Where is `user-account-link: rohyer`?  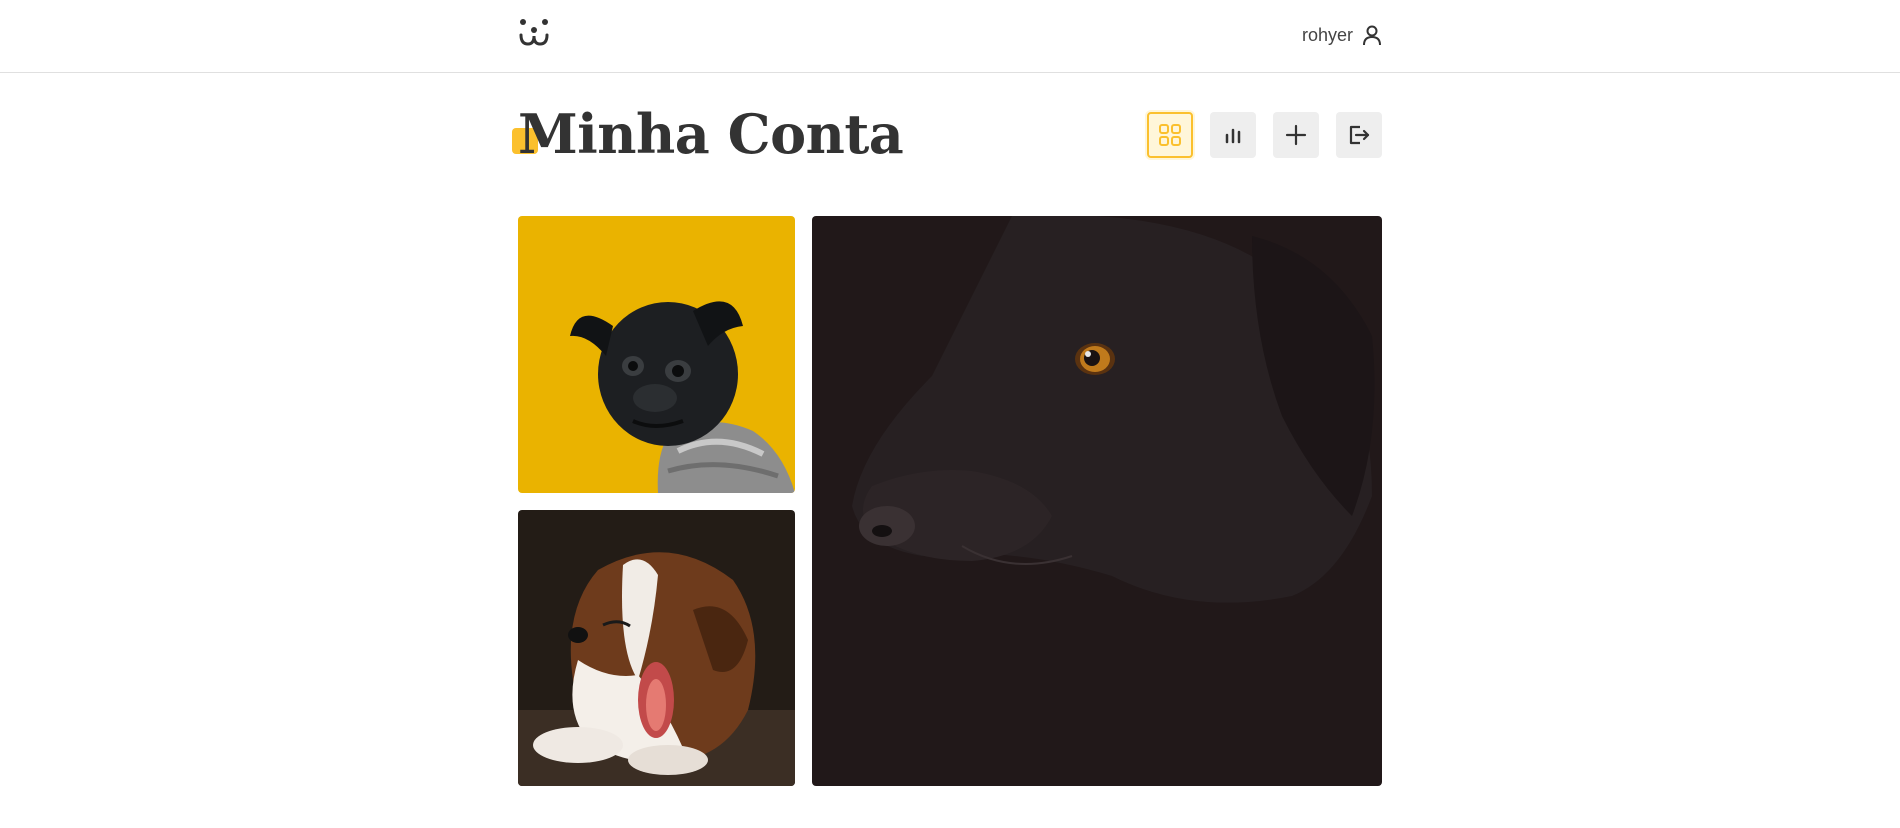
user-account-link: rohyer is located at coordinates (1342, 35).